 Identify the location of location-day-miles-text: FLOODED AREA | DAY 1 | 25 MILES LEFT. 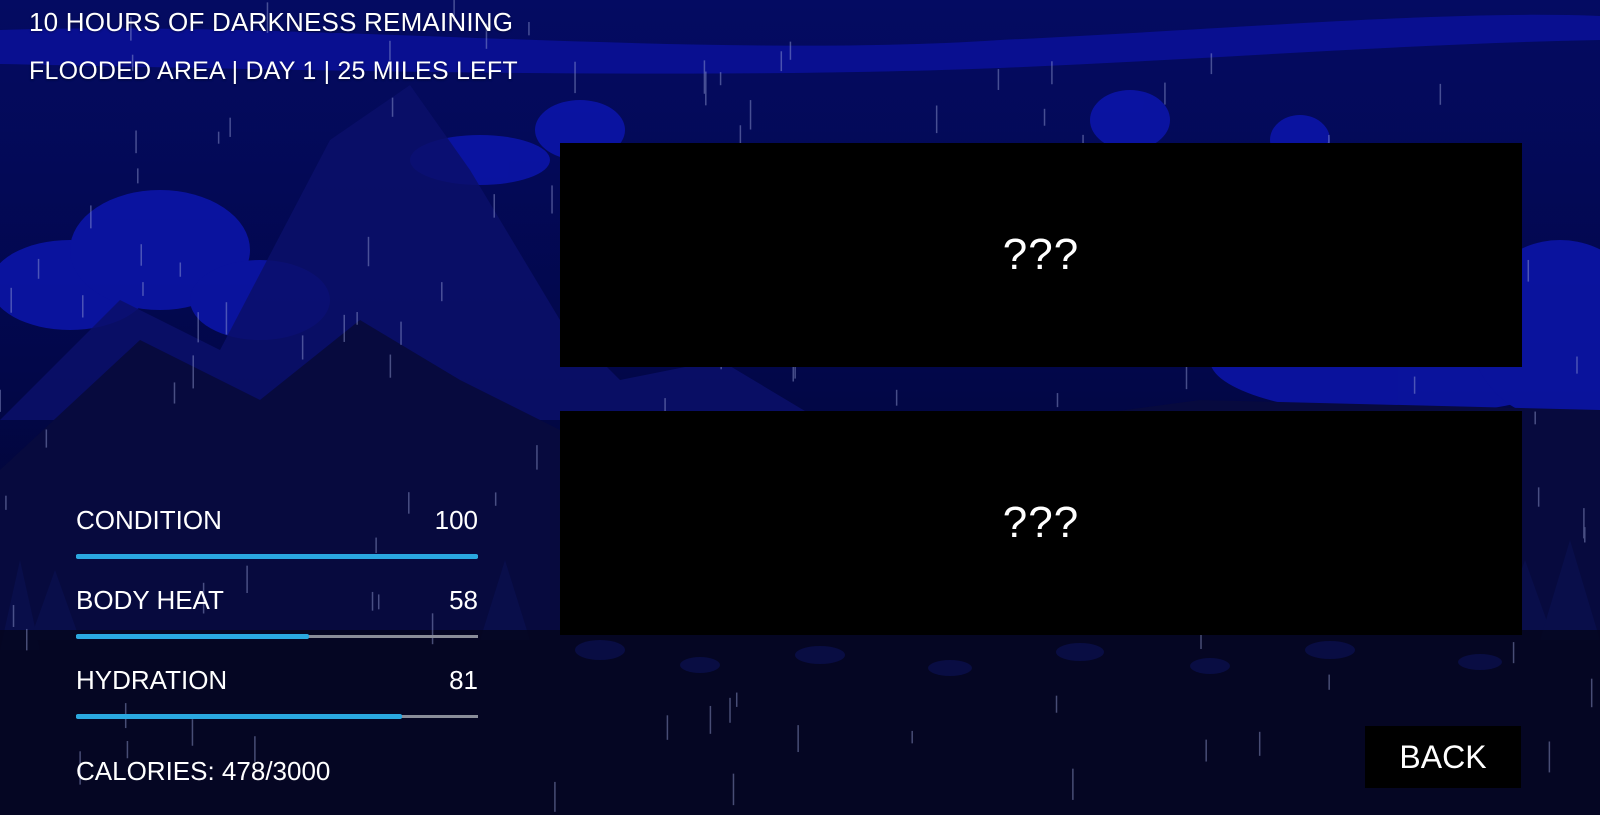
(273, 71).